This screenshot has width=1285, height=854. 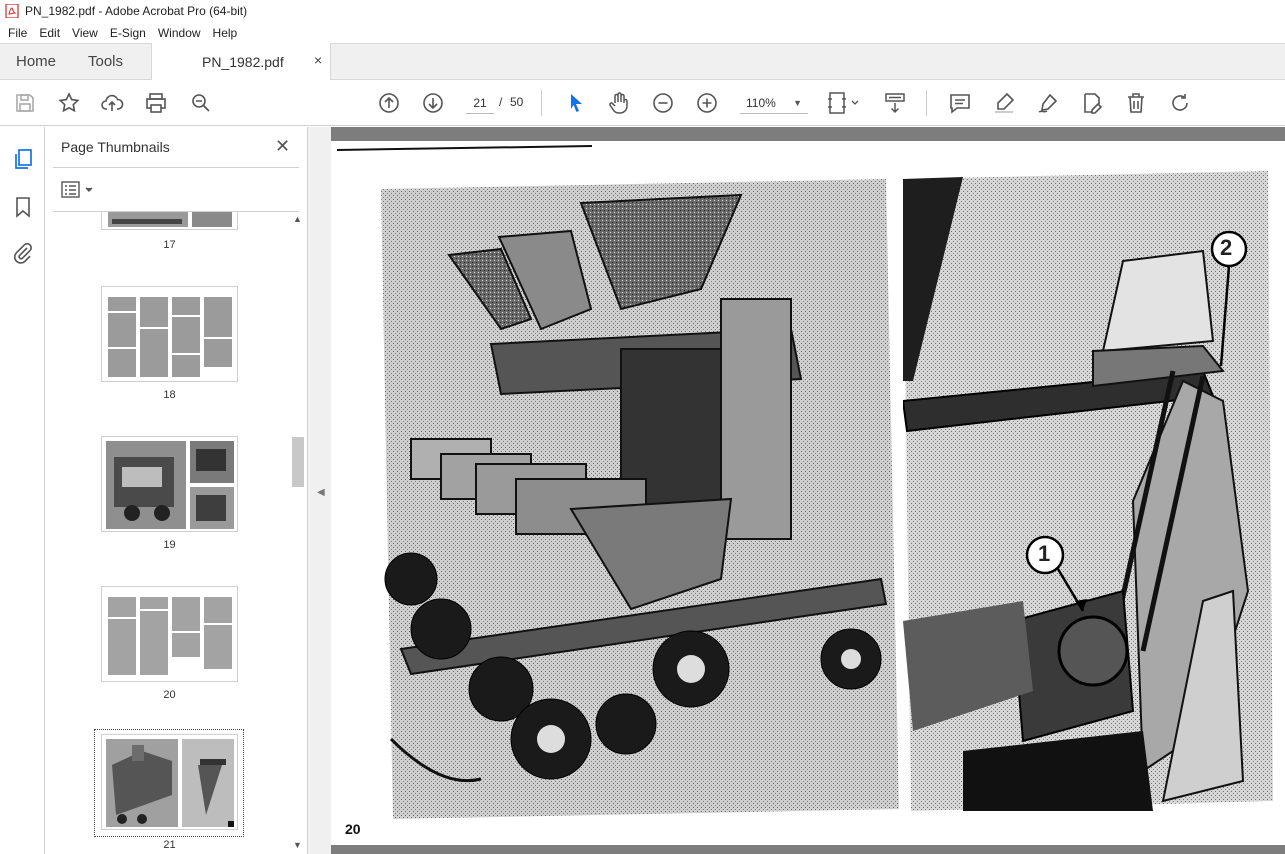 What do you see at coordinates (480, 103) in the screenshot?
I see `current-page-input: 21` at bounding box center [480, 103].